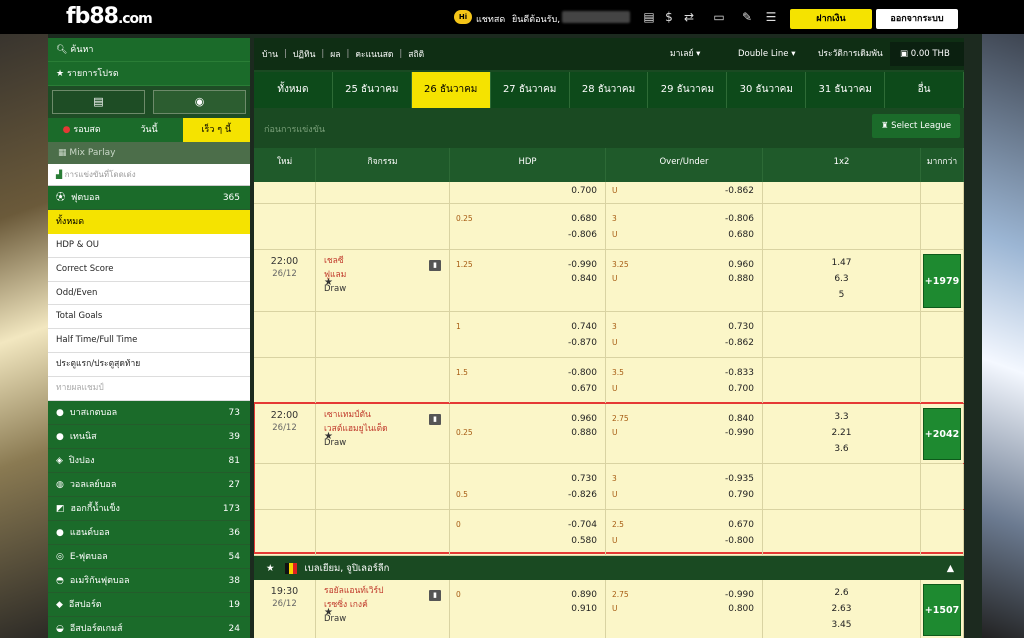 This screenshot has height=638, width=1024. Describe the element at coordinates (149, 364) in the screenshot. I see `sidebar-subitem: ประตูแรก/ประตูสุดท้าย` at that location.